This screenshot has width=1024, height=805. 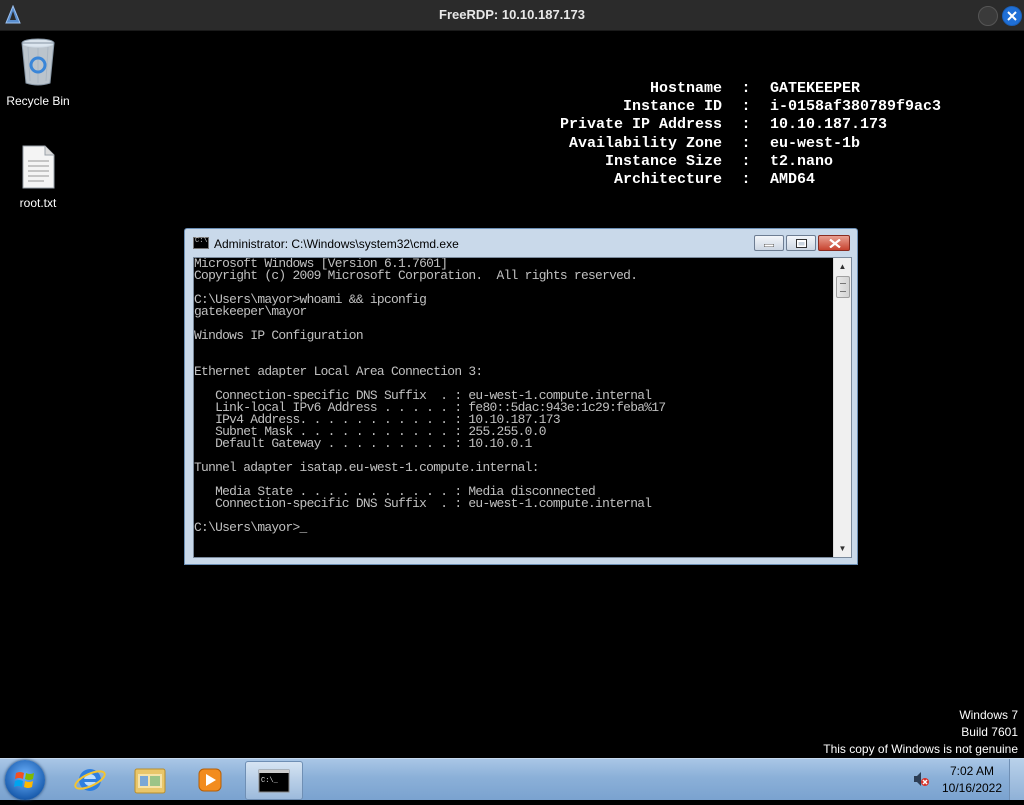 What do you see at coordinates (730, 180) in the screenshot?
I see `bginfo-row: Architecture: AMD64` at bounding box center [730, 180].